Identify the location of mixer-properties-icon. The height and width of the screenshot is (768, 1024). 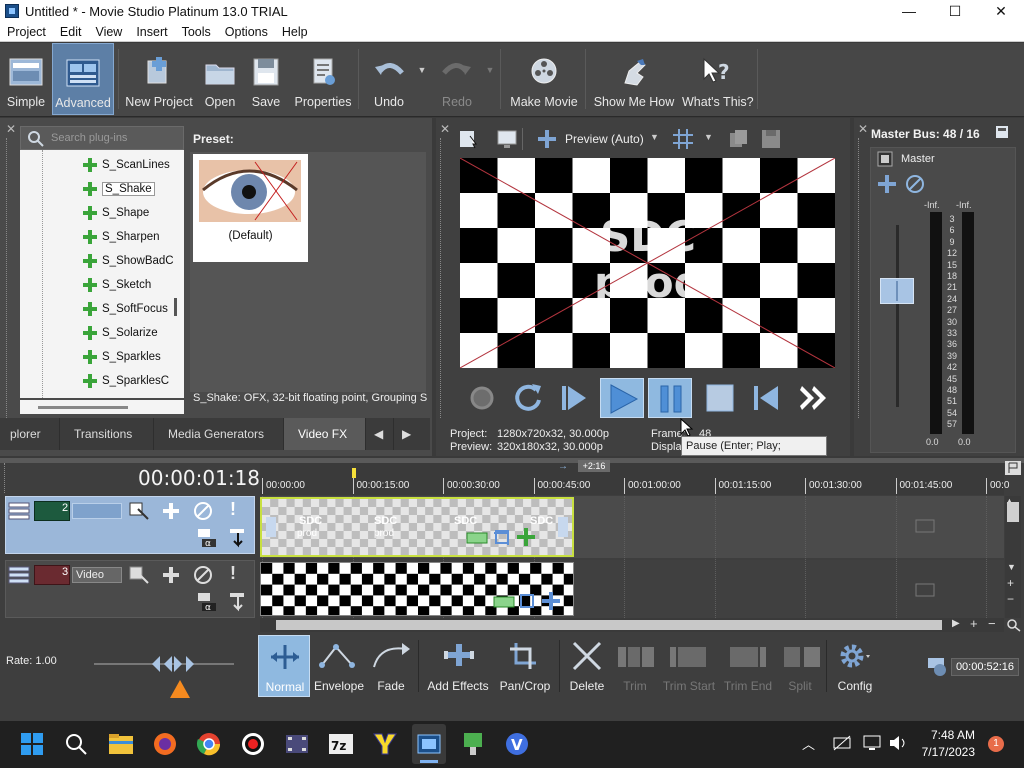
(1002, 132).